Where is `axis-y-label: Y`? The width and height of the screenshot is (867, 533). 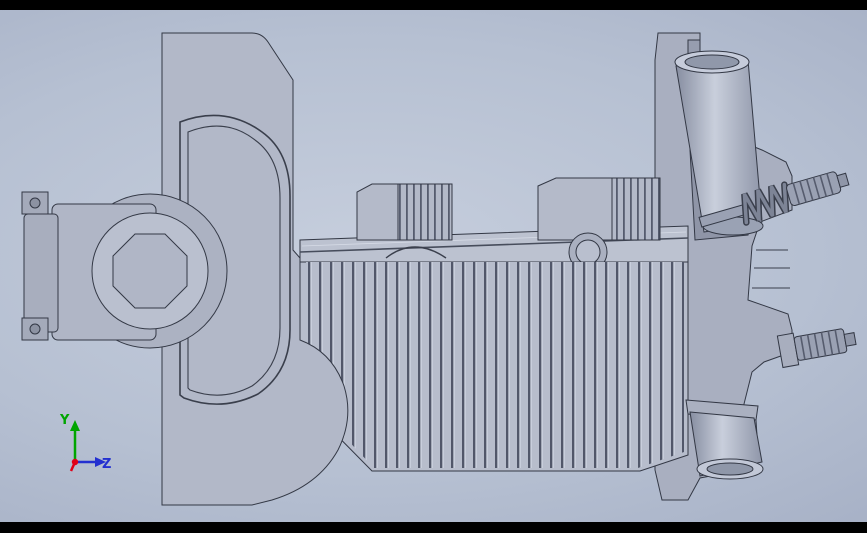
axis-y-label: Y is located at coordinates (64, 420).